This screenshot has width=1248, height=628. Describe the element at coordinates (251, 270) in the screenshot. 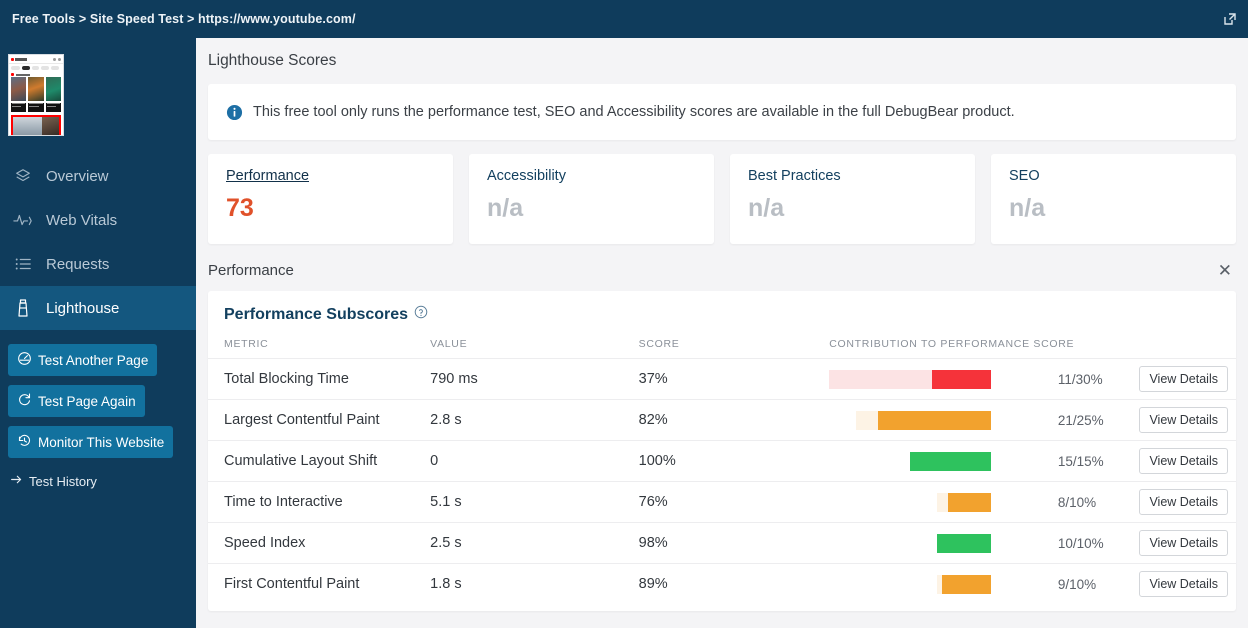

I see `performance-section-title: Performance` at that location.